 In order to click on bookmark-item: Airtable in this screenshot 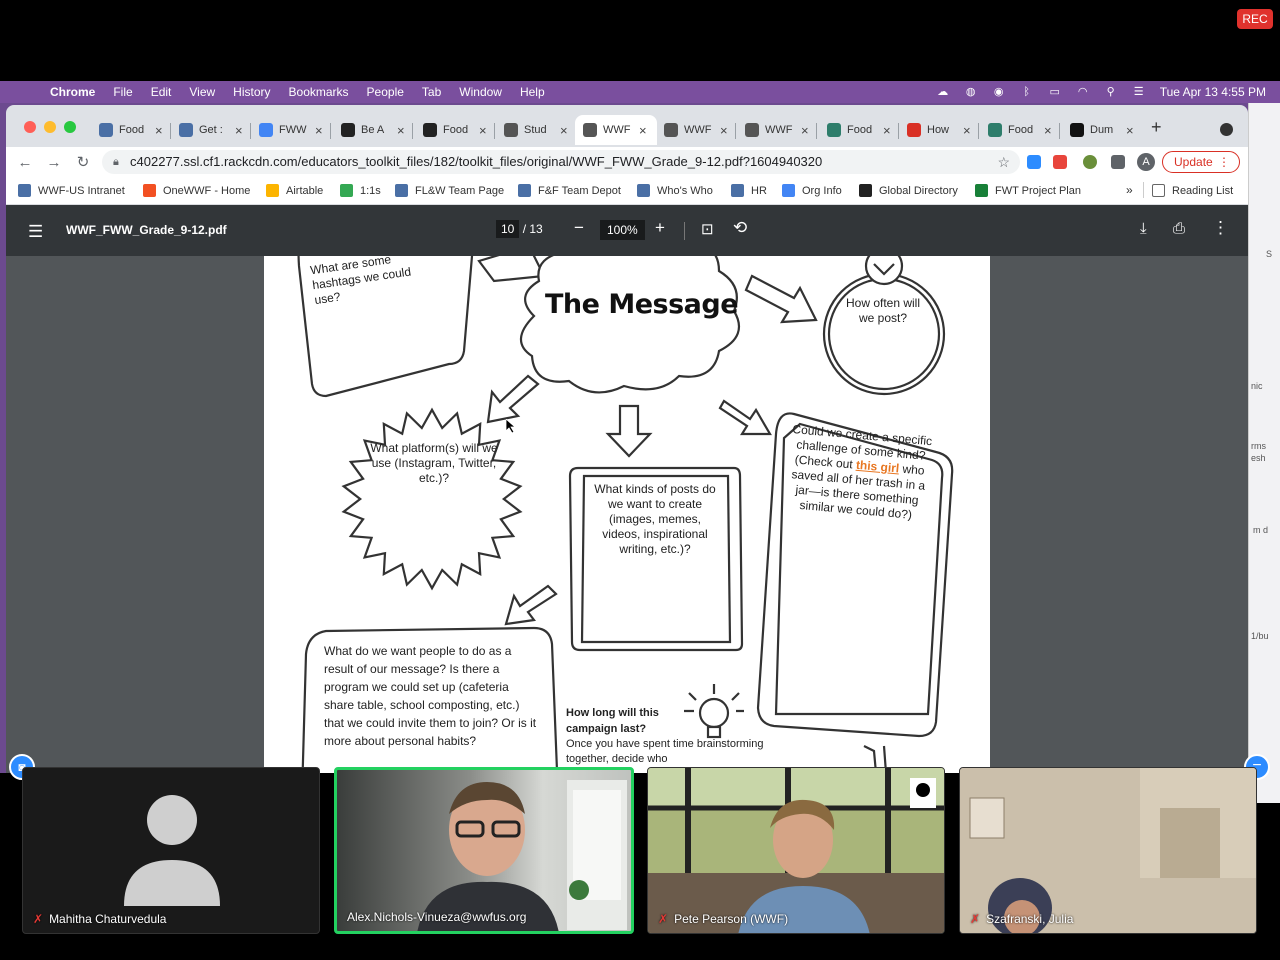, I will do `click(294, 190)`.